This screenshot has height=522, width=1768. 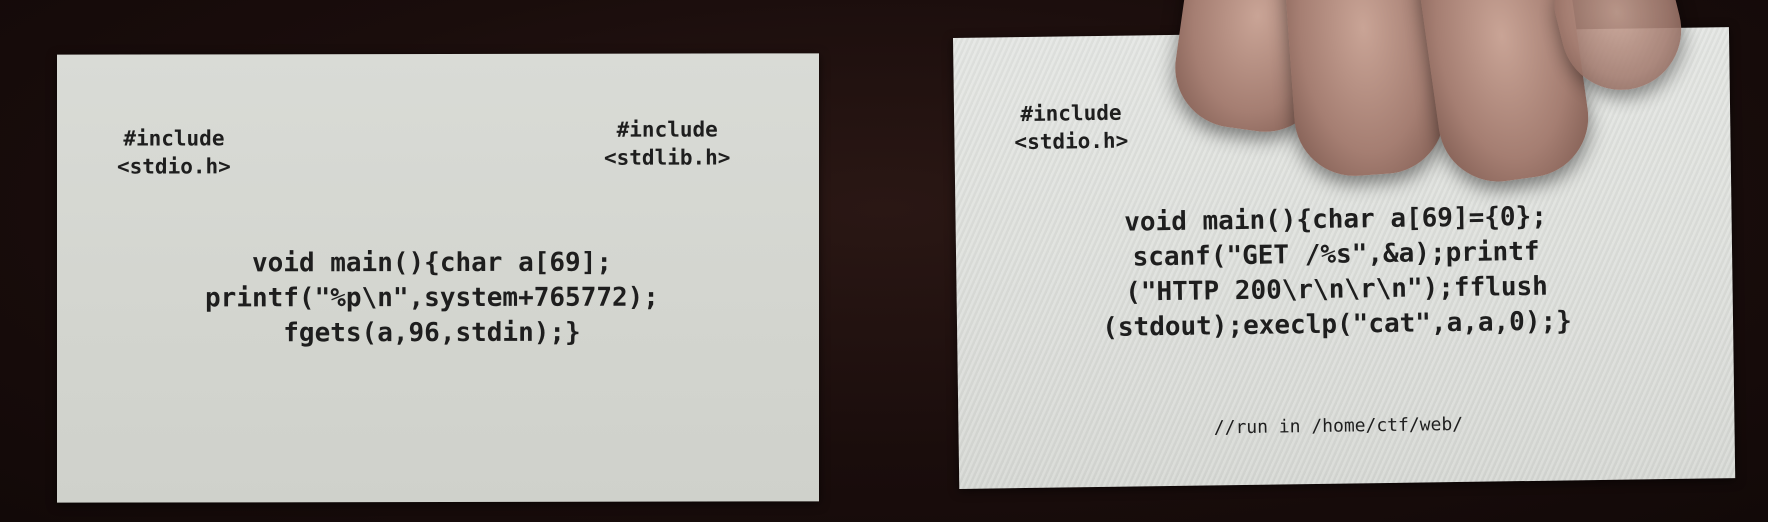 I want to click on card-comment: //run in /home/ctf/web/, so click(x=1338, y=426).